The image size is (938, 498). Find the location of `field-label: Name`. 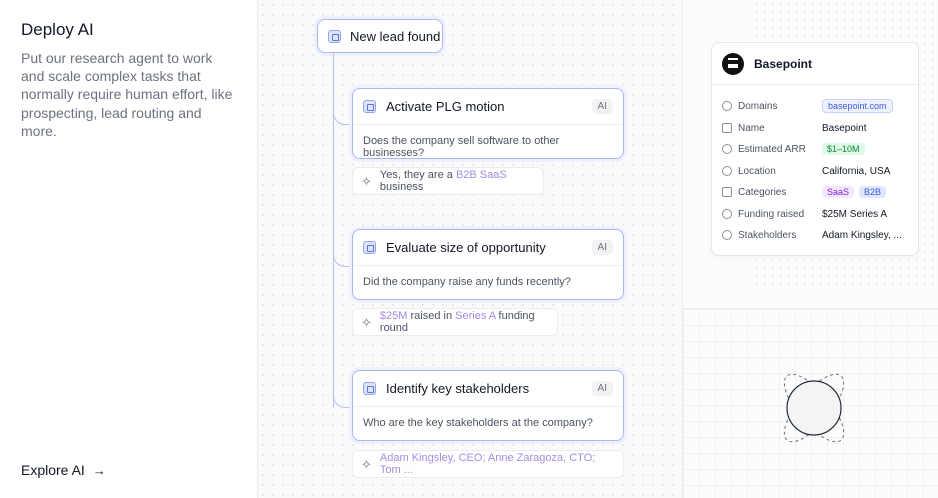

field-label: Name is located at coordinates (751, 128).